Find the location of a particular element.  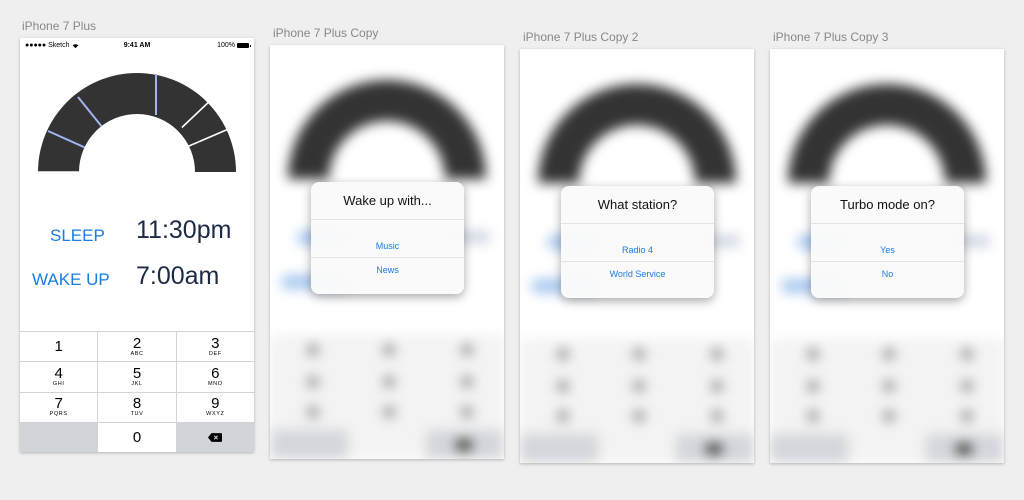

key-letters: MNO is located at coordinates (215, 383).